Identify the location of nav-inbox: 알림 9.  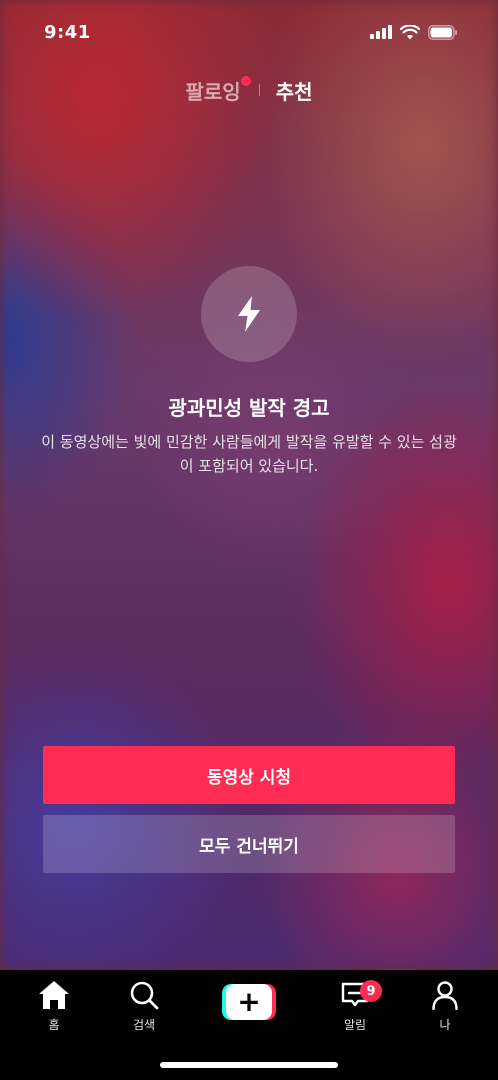
(355, 1006).